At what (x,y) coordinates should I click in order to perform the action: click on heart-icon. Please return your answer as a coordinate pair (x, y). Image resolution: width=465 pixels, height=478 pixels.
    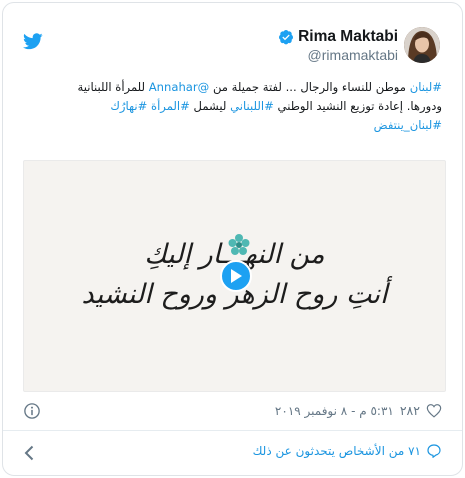
    Looking at the image, I should click on (434, 410).